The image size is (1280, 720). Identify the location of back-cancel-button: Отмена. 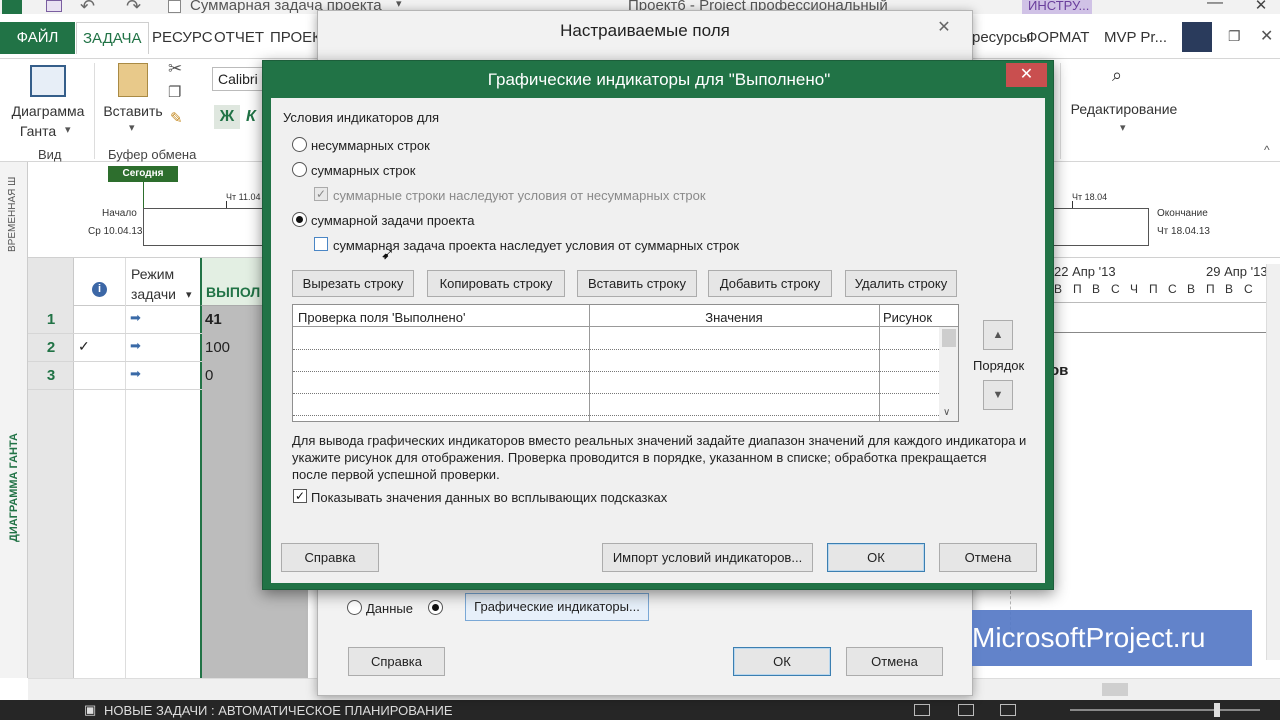
(894, 661).